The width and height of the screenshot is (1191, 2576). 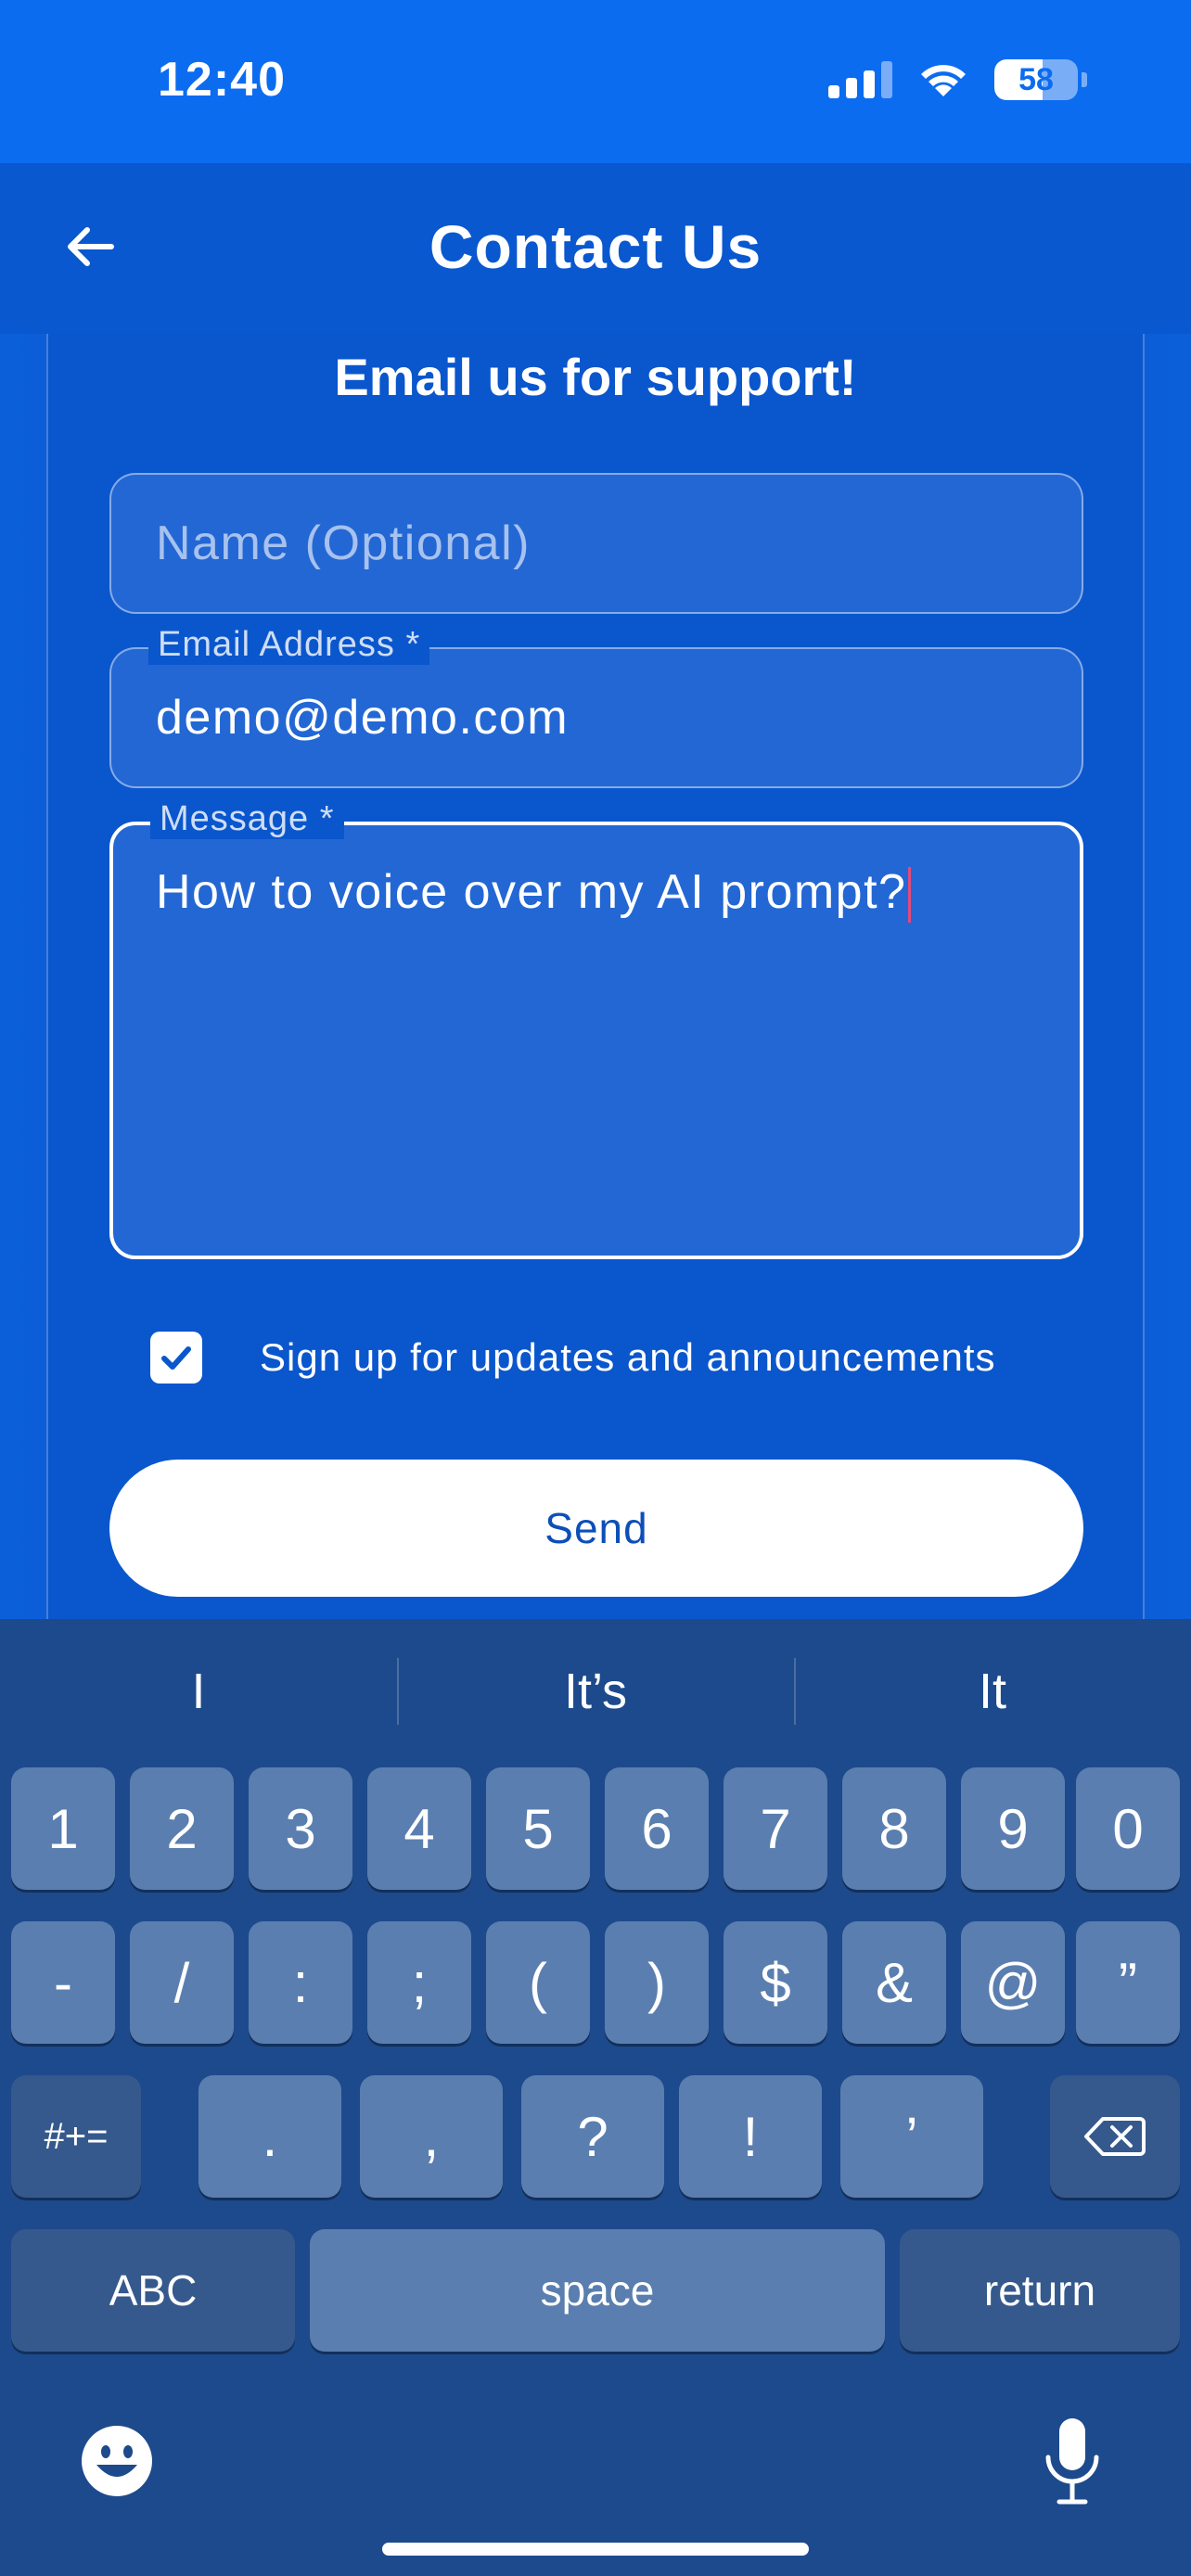 I want to click on checkmark-icon, so click(x=176, y=1358).